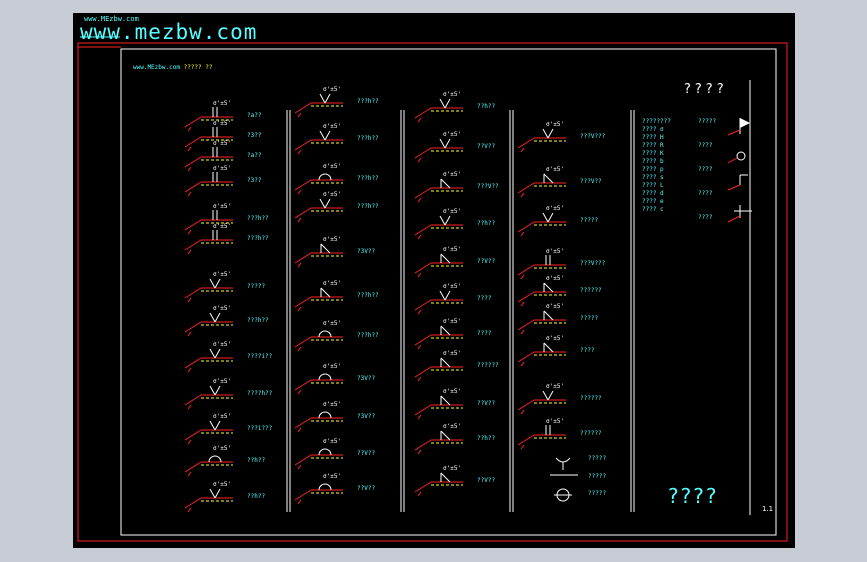 The image size is (867, 562). What do you see at coordinates (366, 378) in the screenshot?
I see `weld-annotation: ?3V??` at bounding box center [366, 378].